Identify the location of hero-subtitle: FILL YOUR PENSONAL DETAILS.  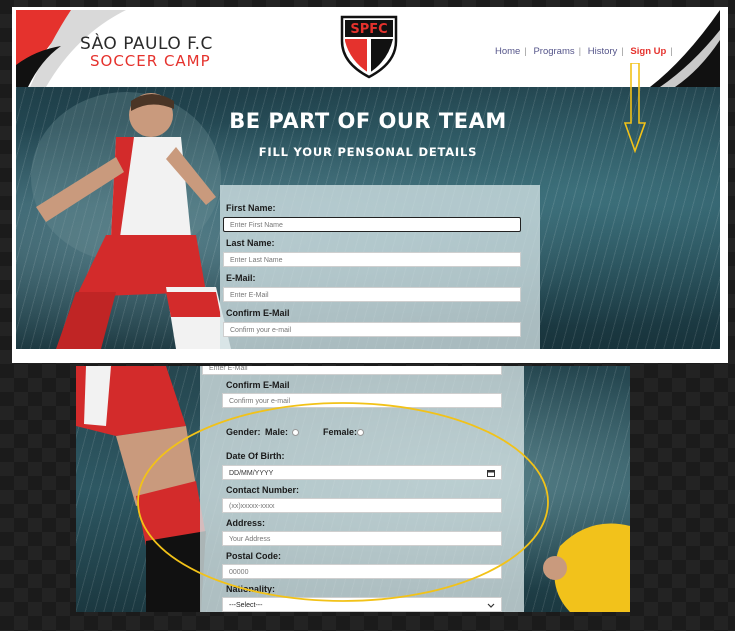
(368, 152).